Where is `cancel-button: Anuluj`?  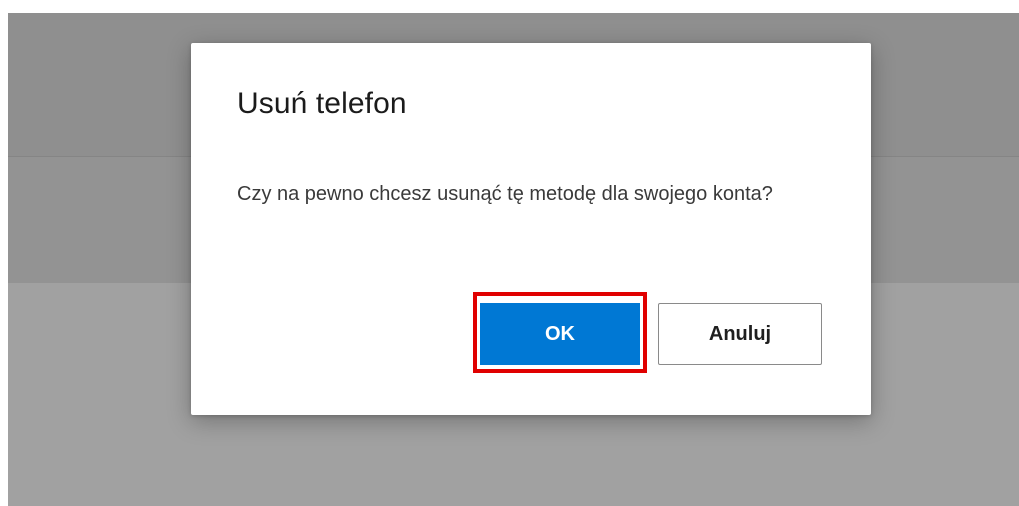 cancel-button: Anuluj is located at coordinates (740, 334).